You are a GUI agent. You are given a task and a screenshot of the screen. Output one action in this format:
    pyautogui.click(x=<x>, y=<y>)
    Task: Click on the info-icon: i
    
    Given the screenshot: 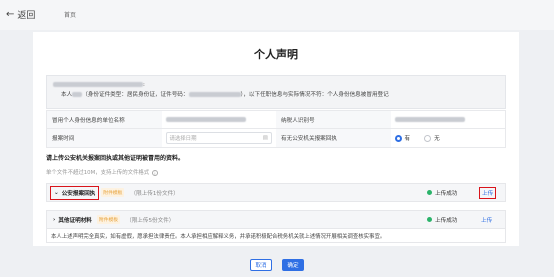 What is the action you would take?
    pyautogui.click(x=154, y=172)
    